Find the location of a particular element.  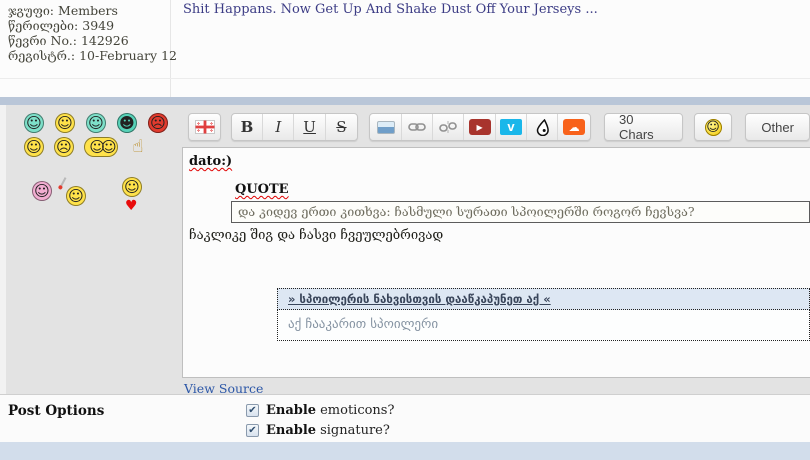

spoiler-body-text: აქ ჩააკარით სპოილერი is located at coordinates (543, 325).